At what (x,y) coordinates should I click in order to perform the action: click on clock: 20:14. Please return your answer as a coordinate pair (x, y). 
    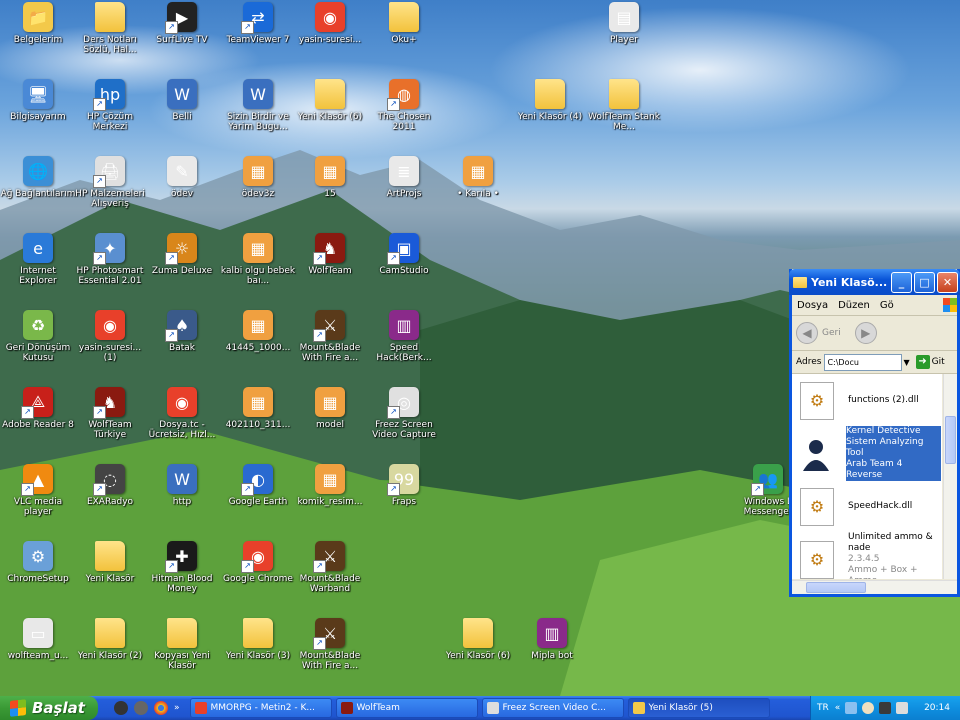
    Looking at the image, I should click on (937, 708).